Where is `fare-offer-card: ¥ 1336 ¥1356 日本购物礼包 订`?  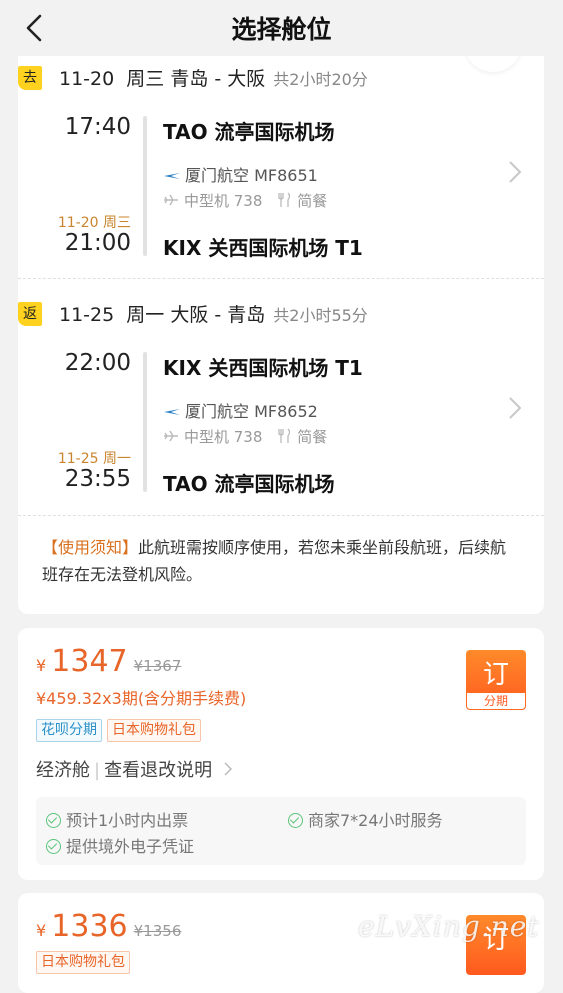
fare-offer-card: ¥ 1336 ¥1356 日本购物礼包 订 is located at coordinates (281, 943).